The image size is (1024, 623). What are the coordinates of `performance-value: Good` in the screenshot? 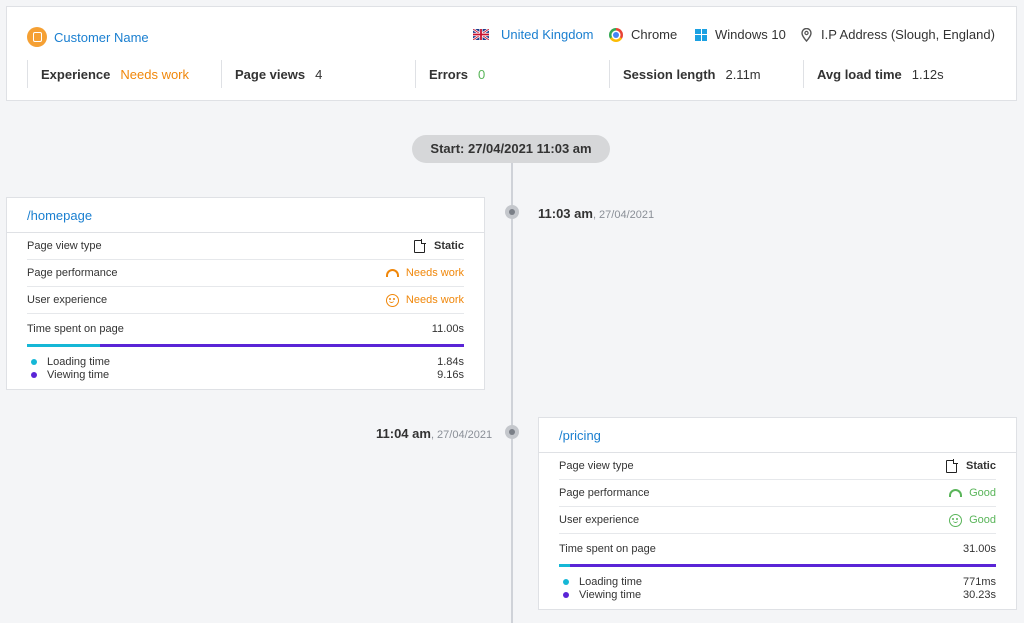 It's located at (982, 493).